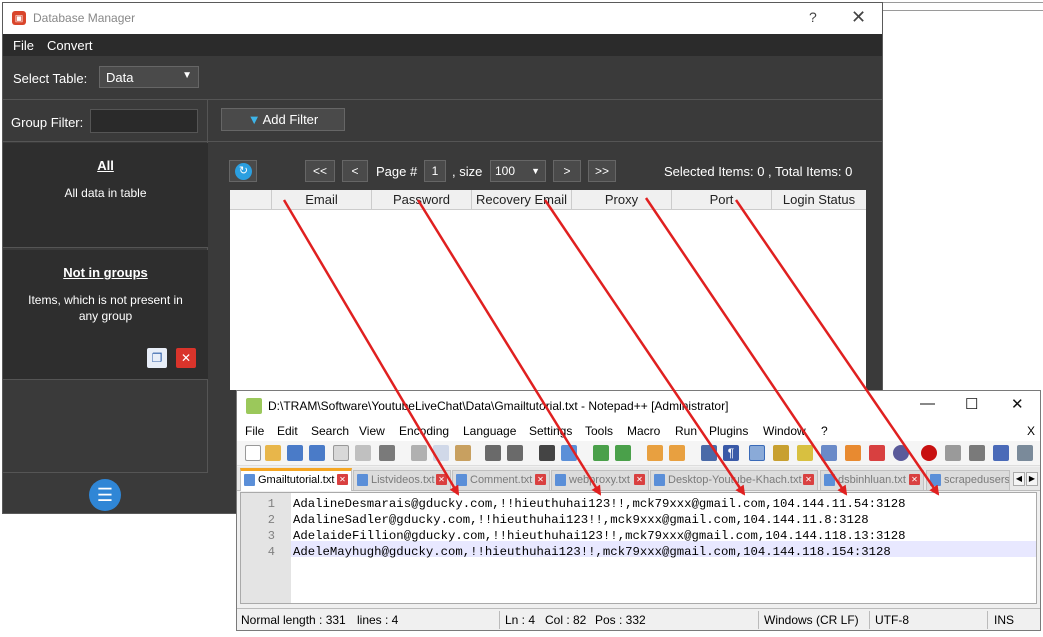 The image size is (1043, 637). Describe the element at coordinates (927, 403) in the screenshot. I see `minimize-icon: —` at that location.